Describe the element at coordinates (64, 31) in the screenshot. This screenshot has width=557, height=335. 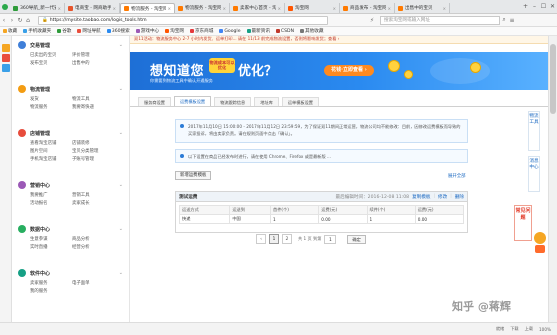
I see `bookmark-item: 谷歌` at that location.